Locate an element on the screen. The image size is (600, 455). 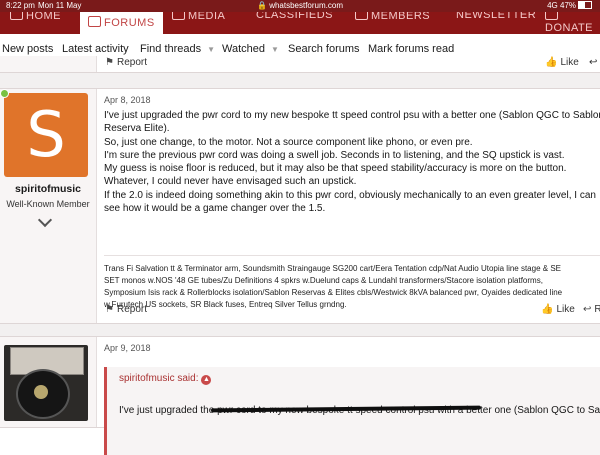
post-date: Apr 9, 2018 is located at coordinates (127, 348).